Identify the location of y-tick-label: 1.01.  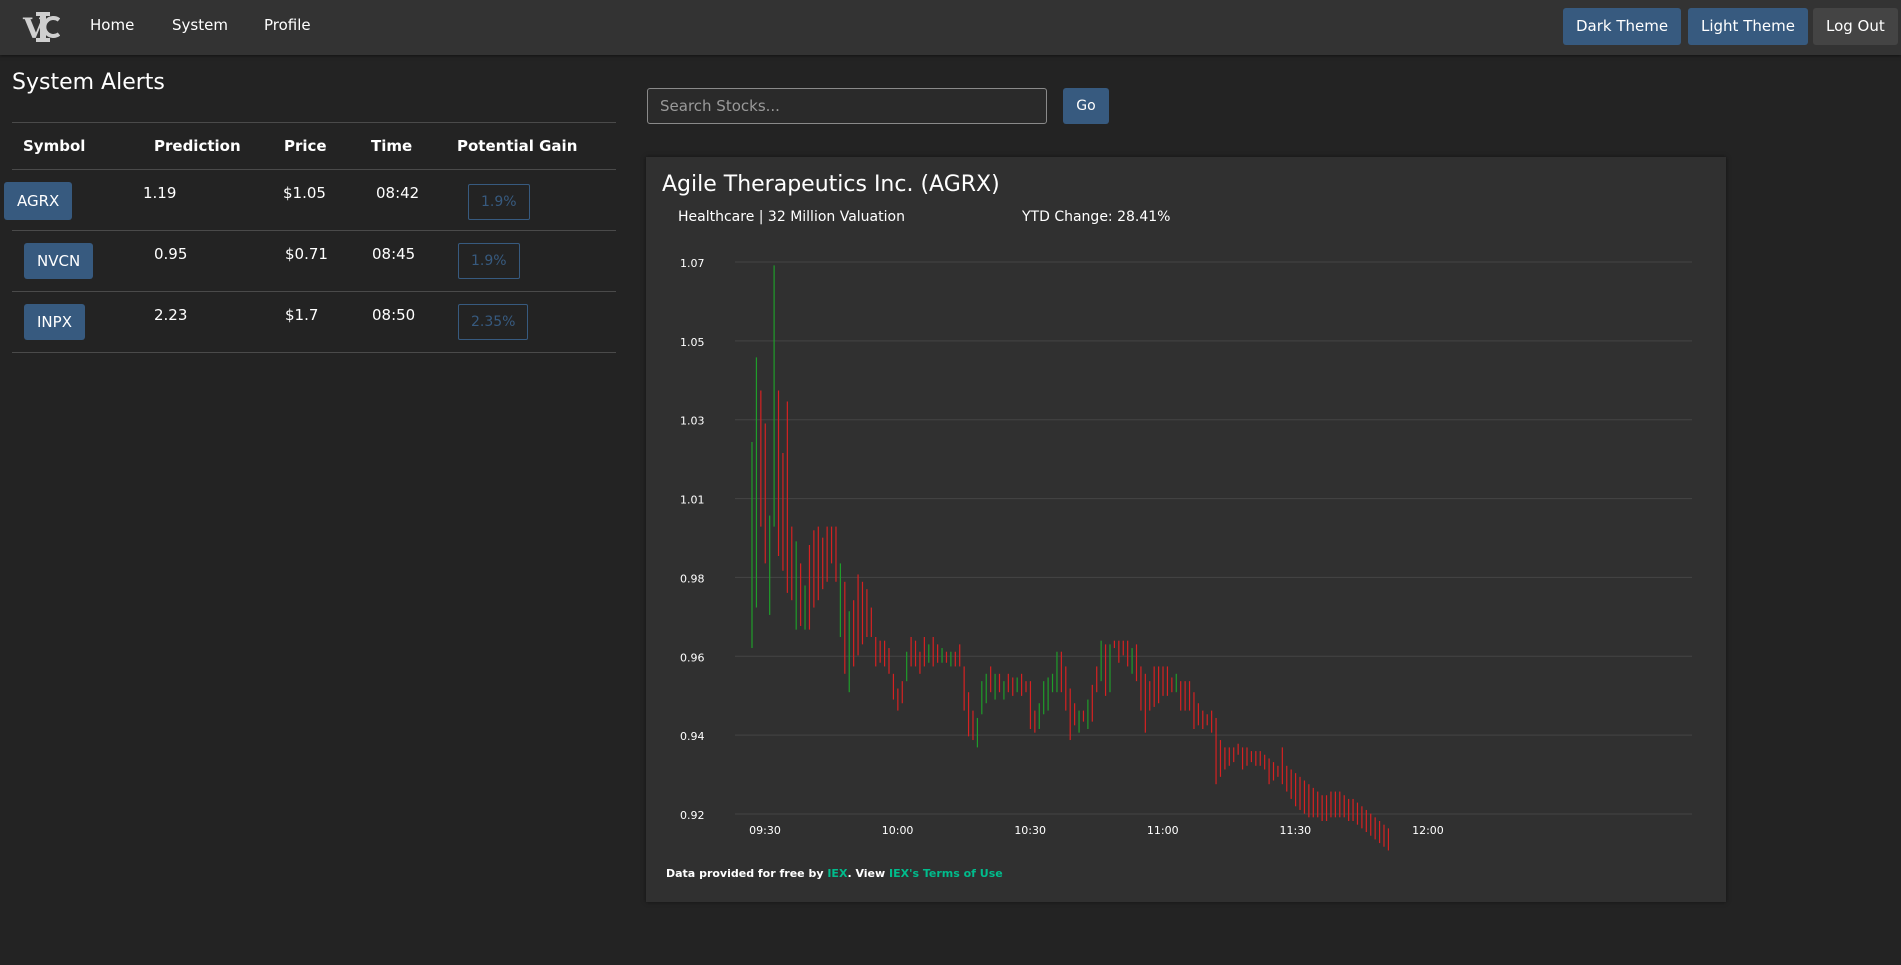
(692, 500).